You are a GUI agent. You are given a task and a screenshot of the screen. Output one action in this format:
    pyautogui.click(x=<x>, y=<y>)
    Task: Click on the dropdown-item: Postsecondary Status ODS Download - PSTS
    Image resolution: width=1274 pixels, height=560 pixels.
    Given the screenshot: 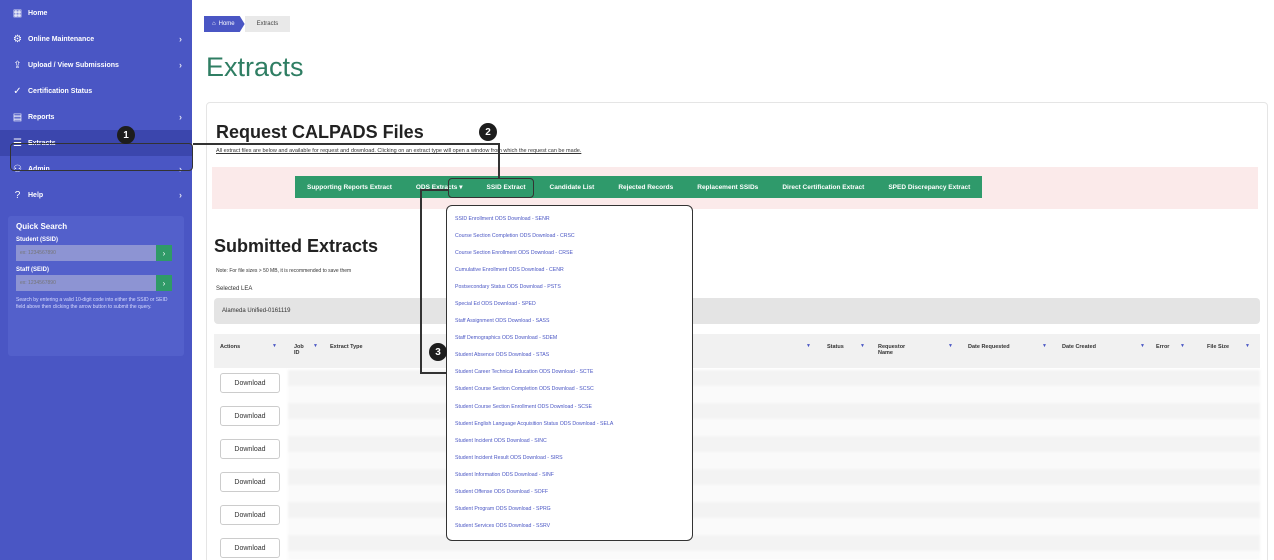 What is the action you would take?
    pyautogui.click(x=569, y=286)
    